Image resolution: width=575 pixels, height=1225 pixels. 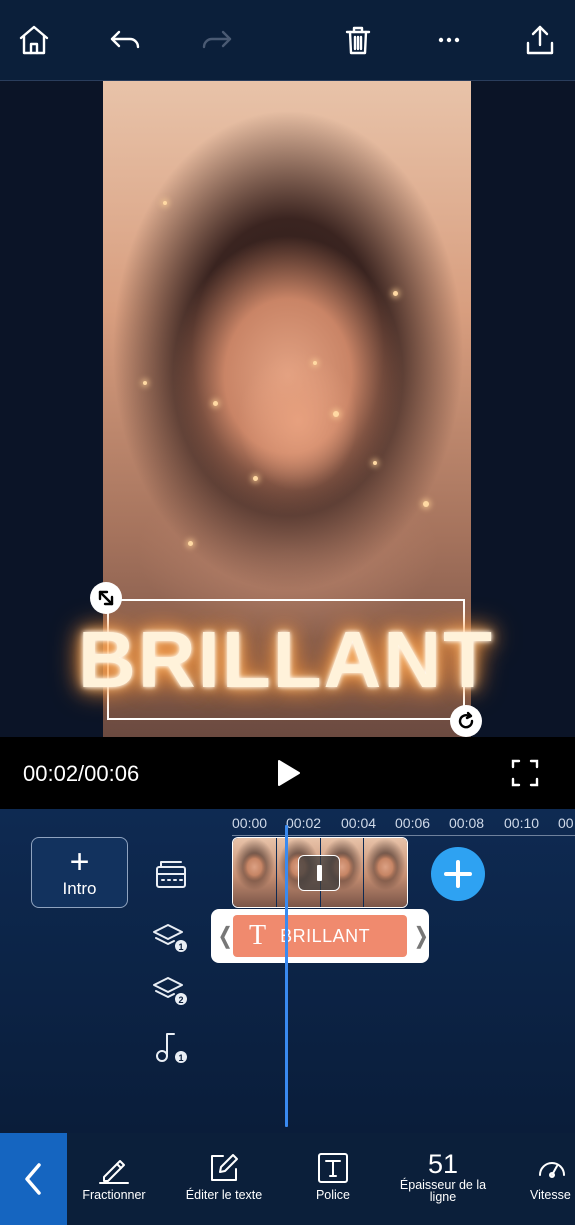 I want to click on text-track-selected: ❬ T BRILLANT ❭, so click(x=320, y=936).